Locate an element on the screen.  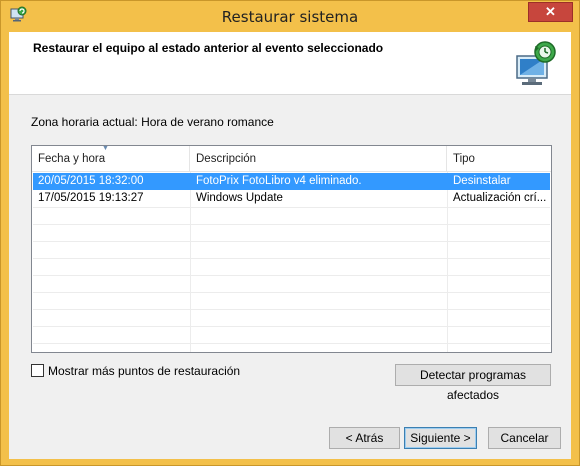
more-points-label: Mostrar más puntos de restauración is located at coordinates (144, 371).